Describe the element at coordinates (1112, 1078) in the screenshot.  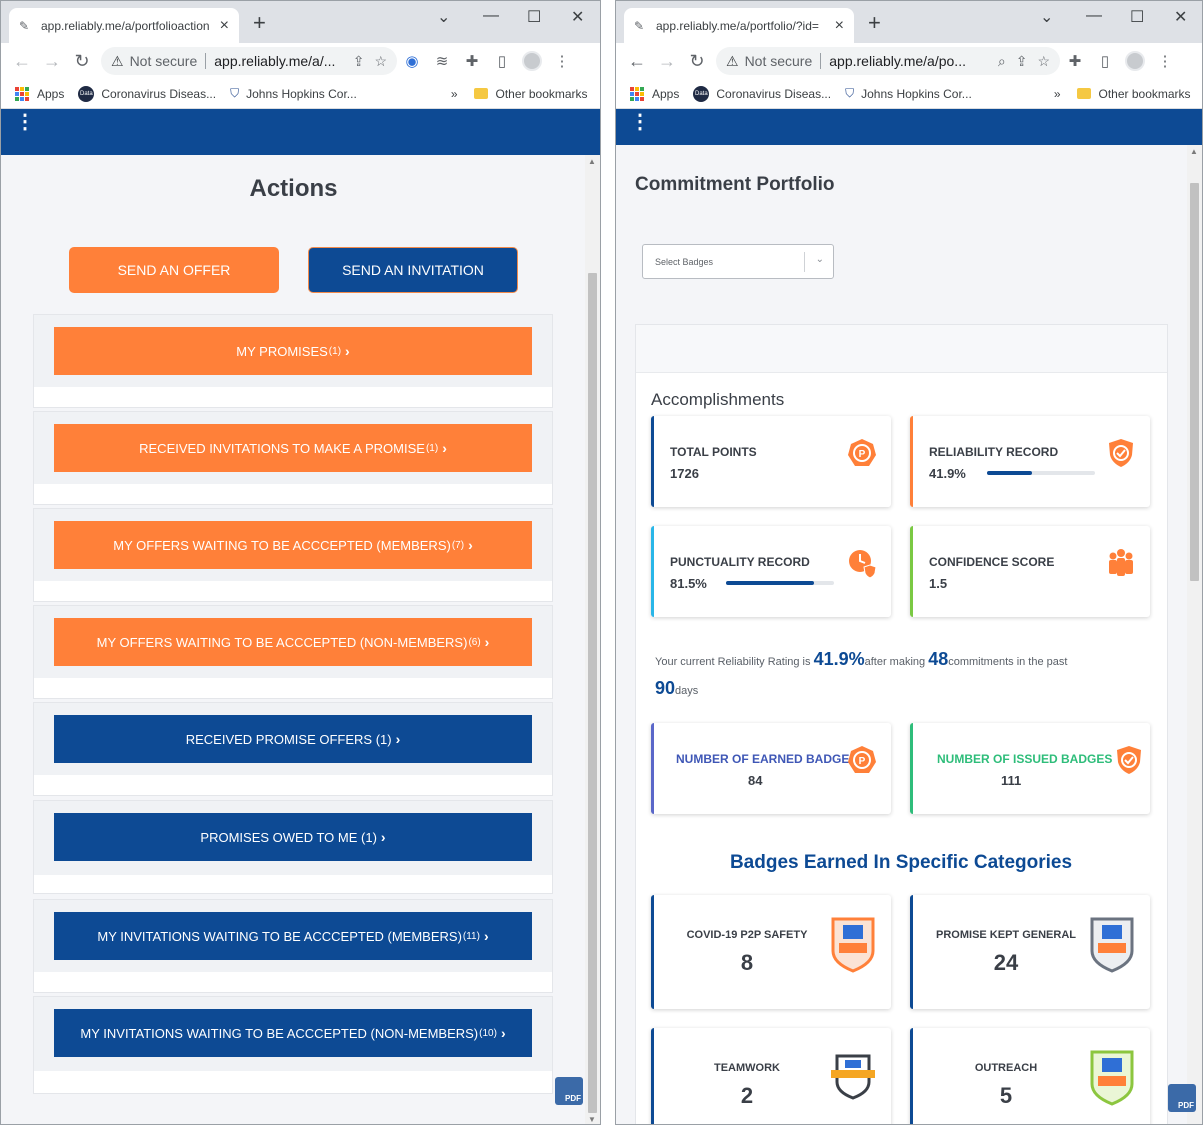
I see `outreach-badge-icon` at that location.